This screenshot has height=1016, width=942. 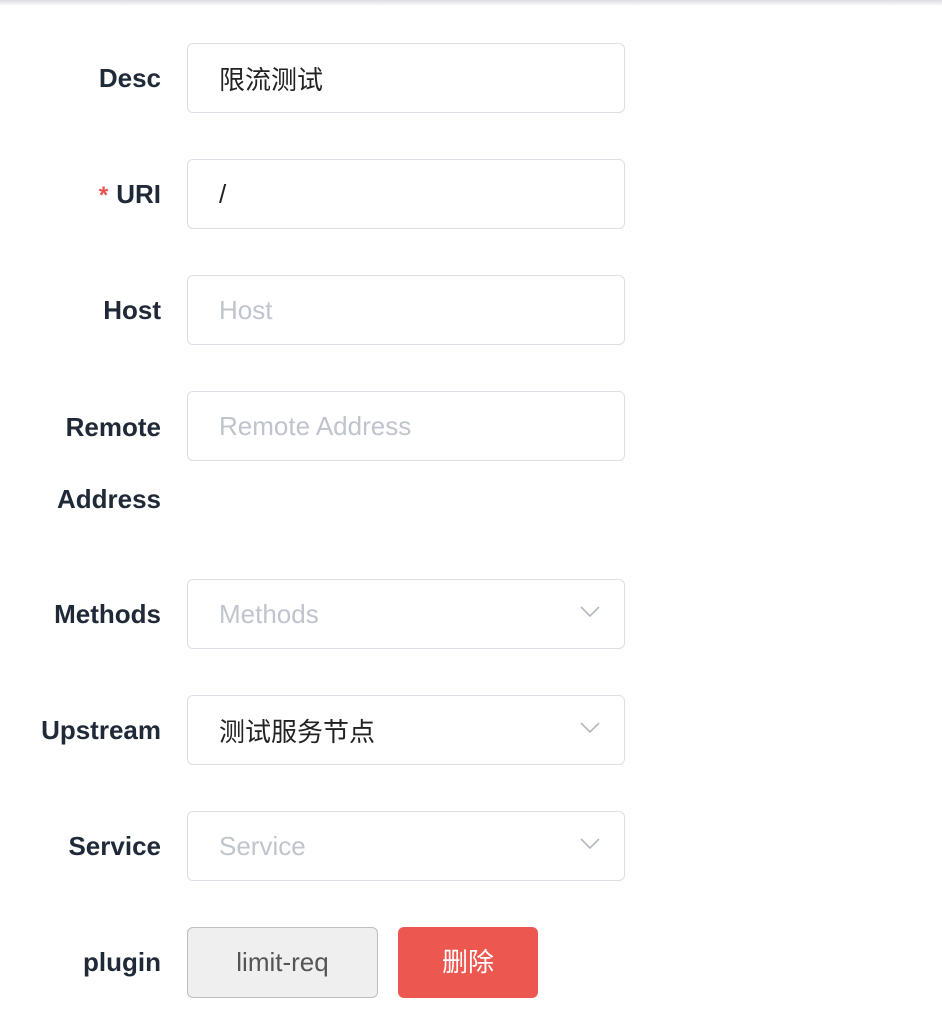 I want to click on remote-address-label: Remote Address, so click(x=109, y=463).